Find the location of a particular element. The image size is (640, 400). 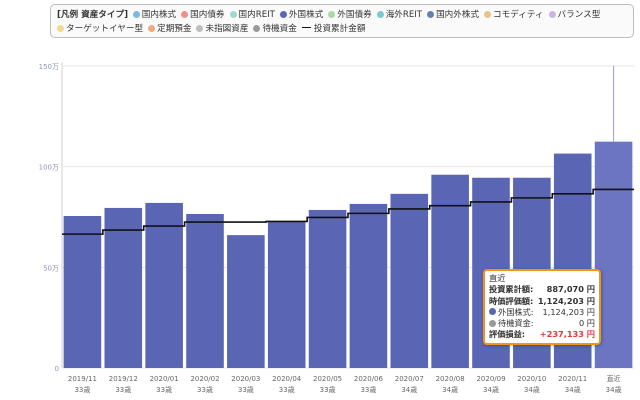

legend-item-label: 外国債券 is located at coordinates (354, 15).